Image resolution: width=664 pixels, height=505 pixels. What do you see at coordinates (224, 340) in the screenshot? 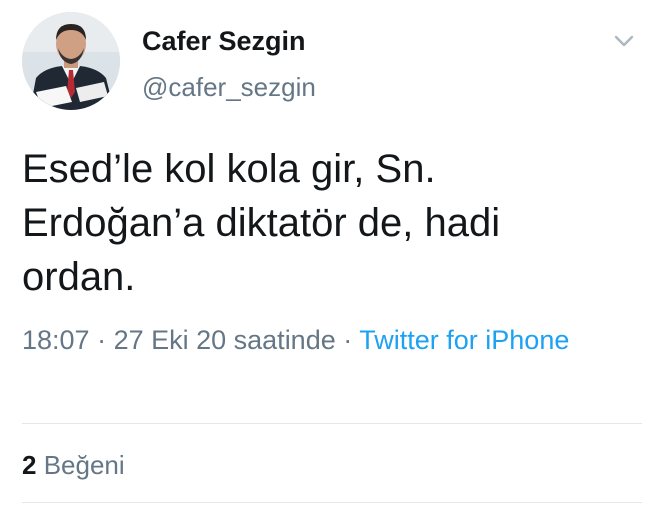
I see `tweet-date: 27 Eki 20 saatinde` at bounding box center [224, 340].